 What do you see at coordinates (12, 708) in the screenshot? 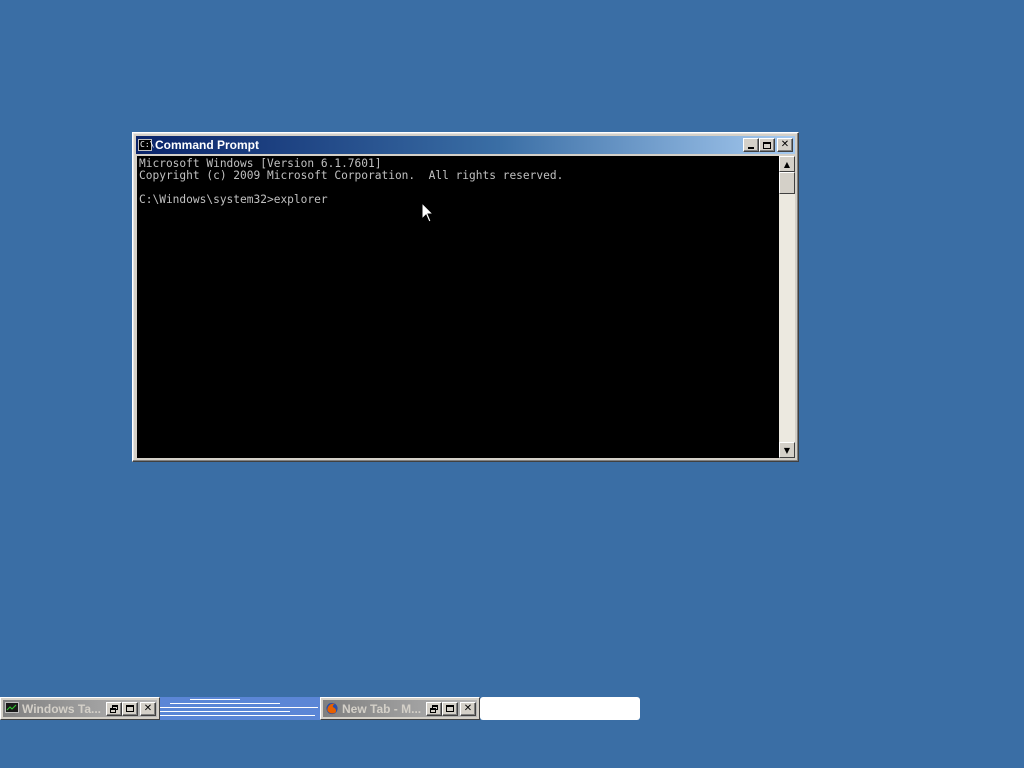
I see `task-manager-icon` at bounding box center [12, 708].